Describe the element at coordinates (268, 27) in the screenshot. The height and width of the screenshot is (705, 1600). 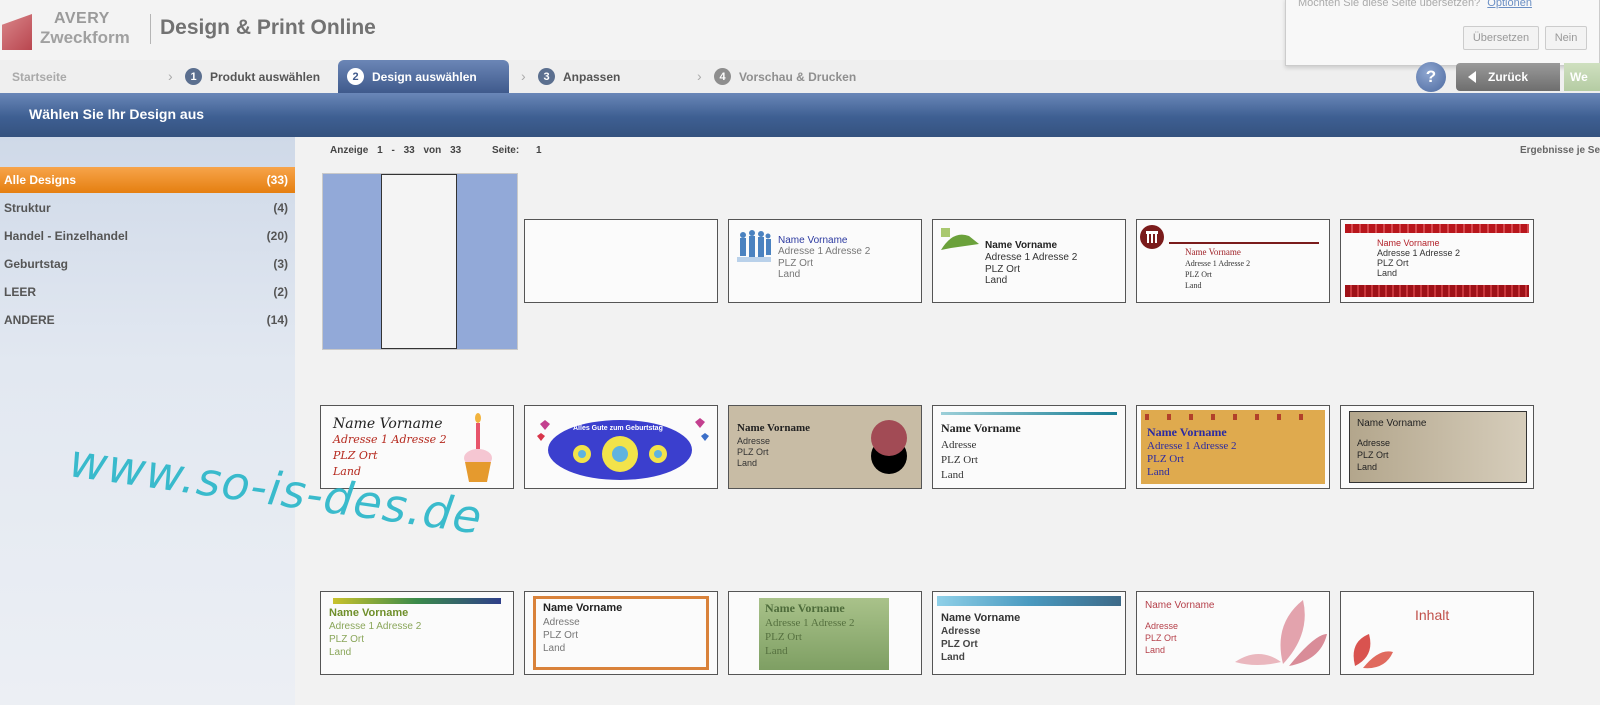
I see `app-title: Design & Print Online` at that location.